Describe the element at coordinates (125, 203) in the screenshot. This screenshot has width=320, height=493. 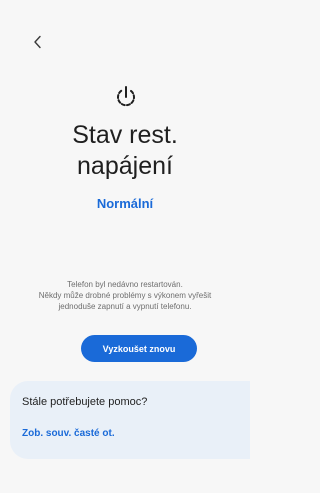
I see `status-value: Normální` at that location.